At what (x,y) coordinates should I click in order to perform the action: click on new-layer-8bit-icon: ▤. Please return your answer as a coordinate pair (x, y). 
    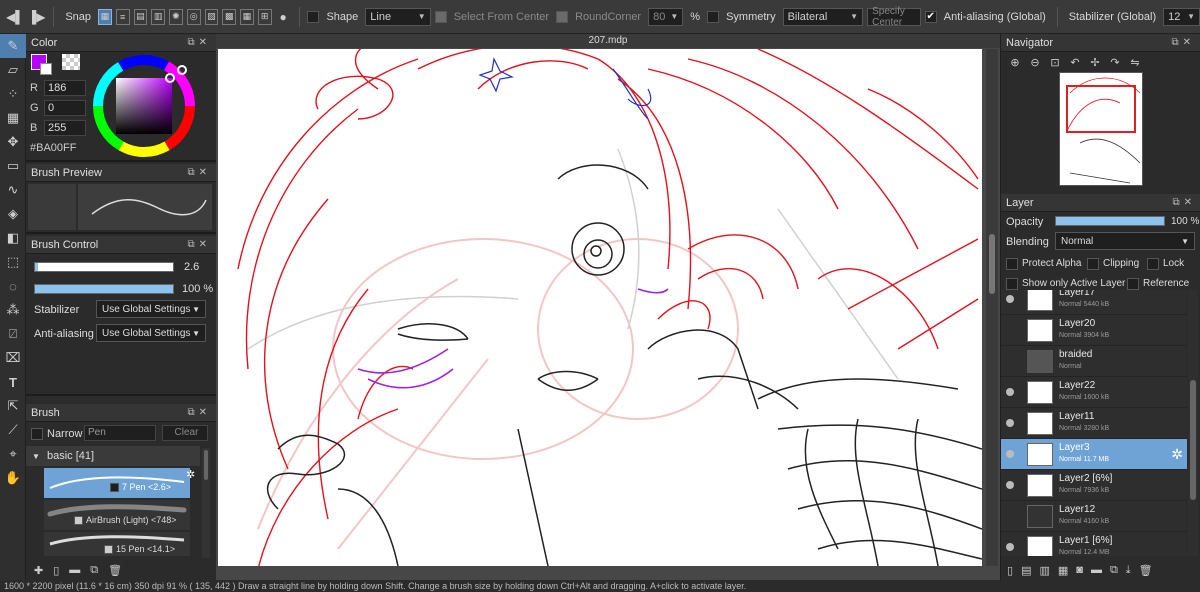
    Looking at the image, I should click on (1026, 570).